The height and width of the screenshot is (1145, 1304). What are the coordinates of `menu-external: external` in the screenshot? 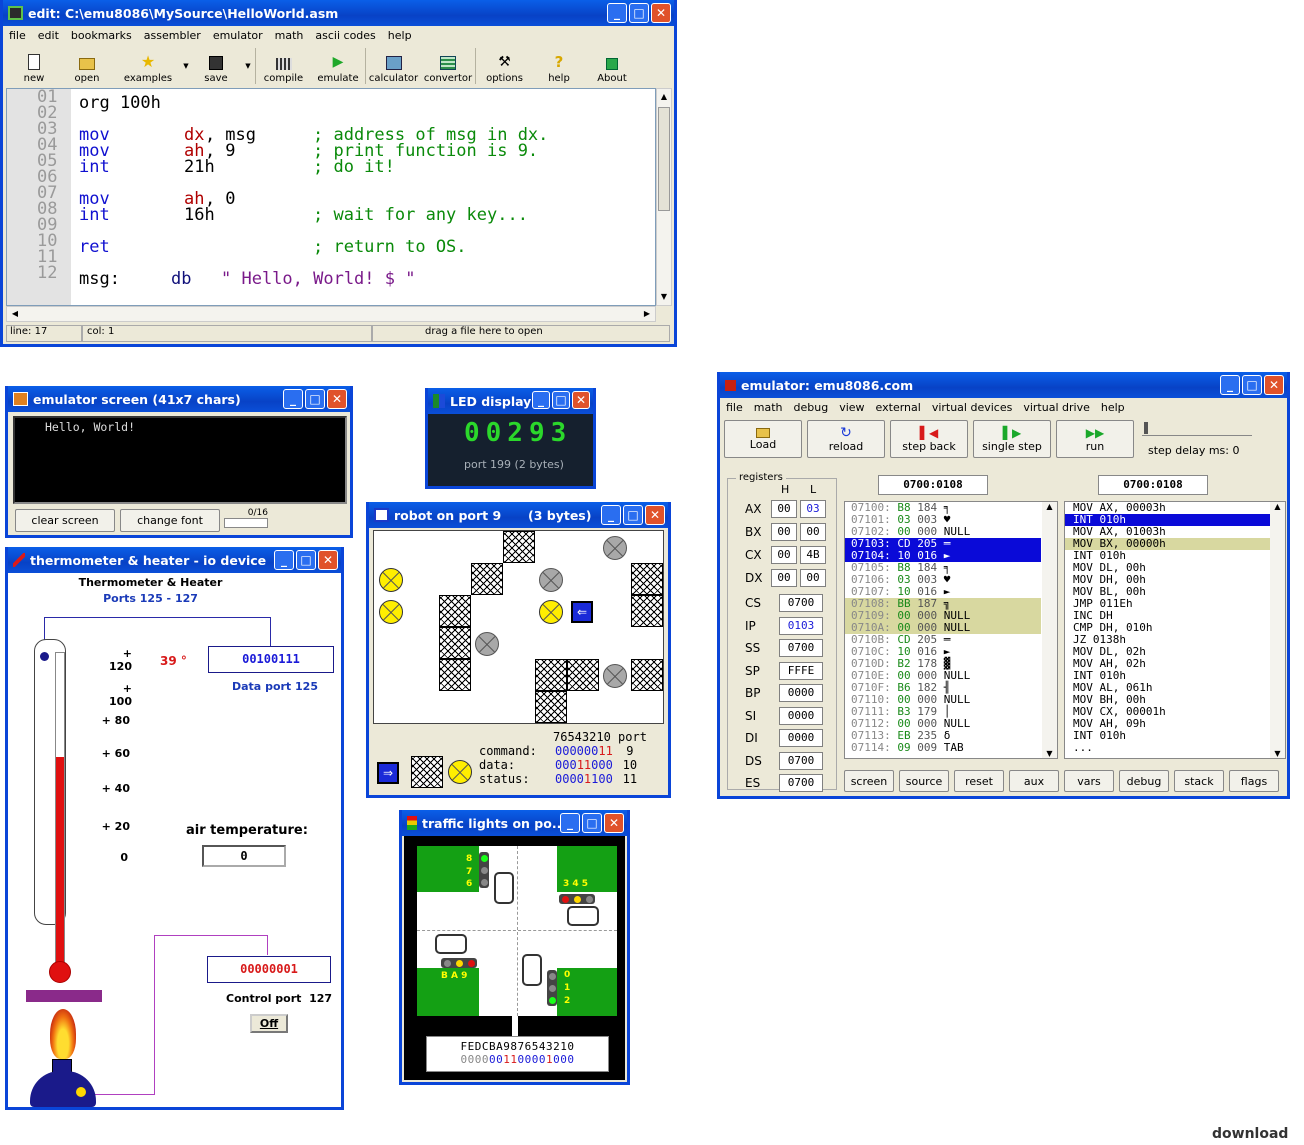 It's located at (898, 408).